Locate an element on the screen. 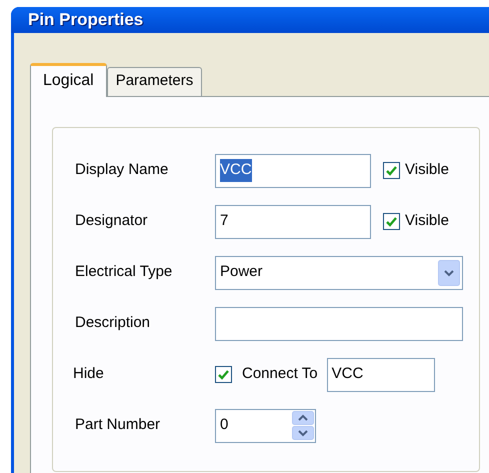  text-field: 7 is located at coordinates (293, 221).